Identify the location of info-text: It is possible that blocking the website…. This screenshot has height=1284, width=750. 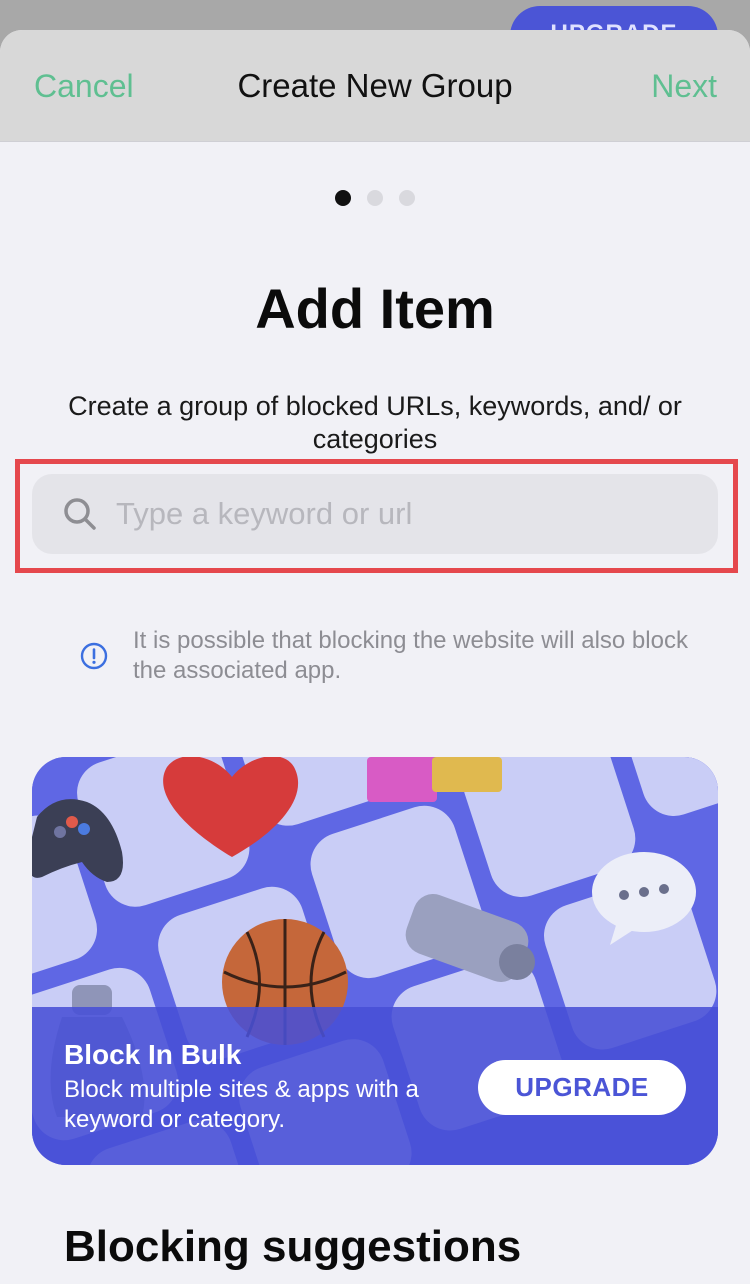
(410, 655).